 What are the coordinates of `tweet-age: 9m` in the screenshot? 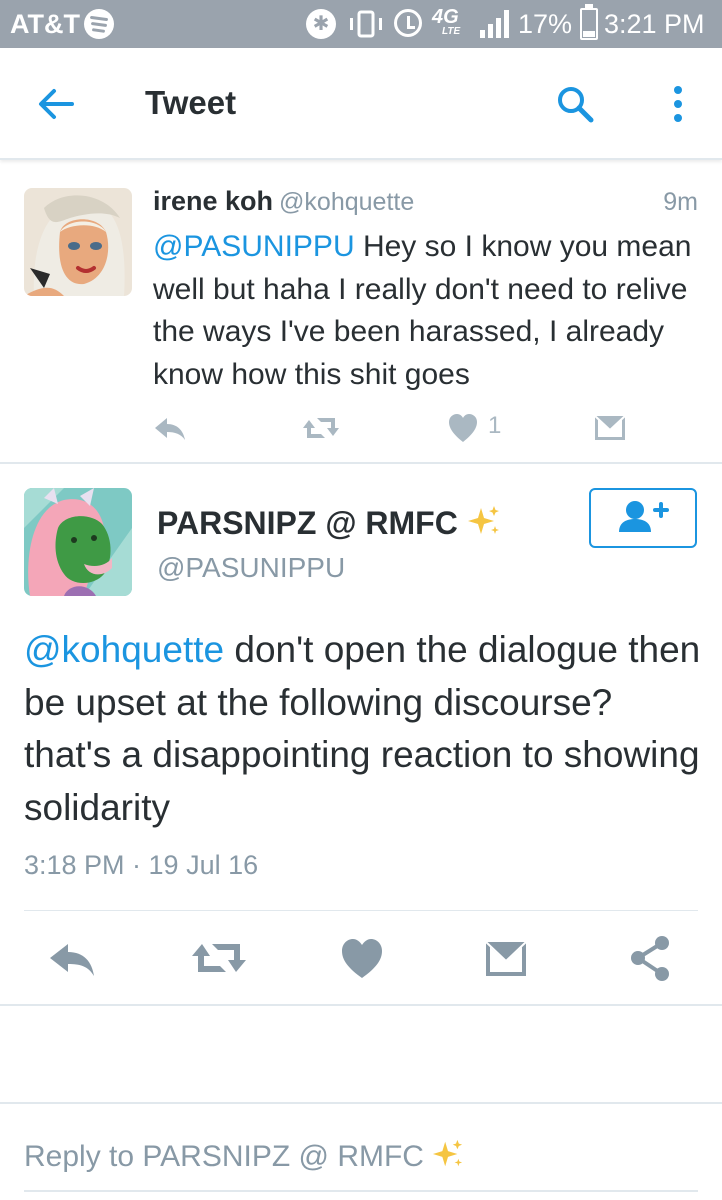 It's located at (680, 202).